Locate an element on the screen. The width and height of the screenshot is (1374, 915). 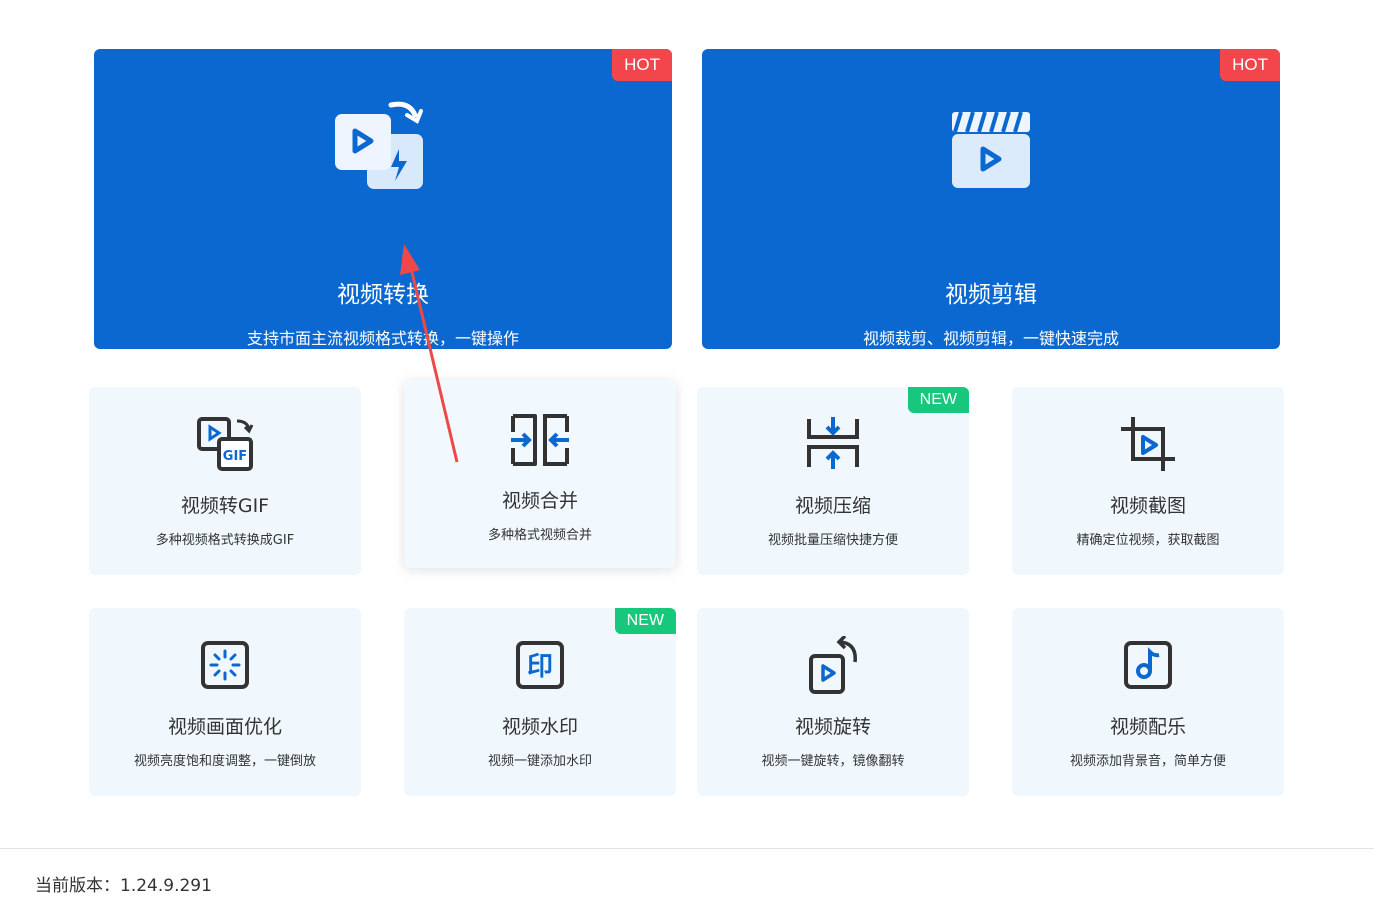
card-title: 视频压缩 is located at coordinates (832, 506).